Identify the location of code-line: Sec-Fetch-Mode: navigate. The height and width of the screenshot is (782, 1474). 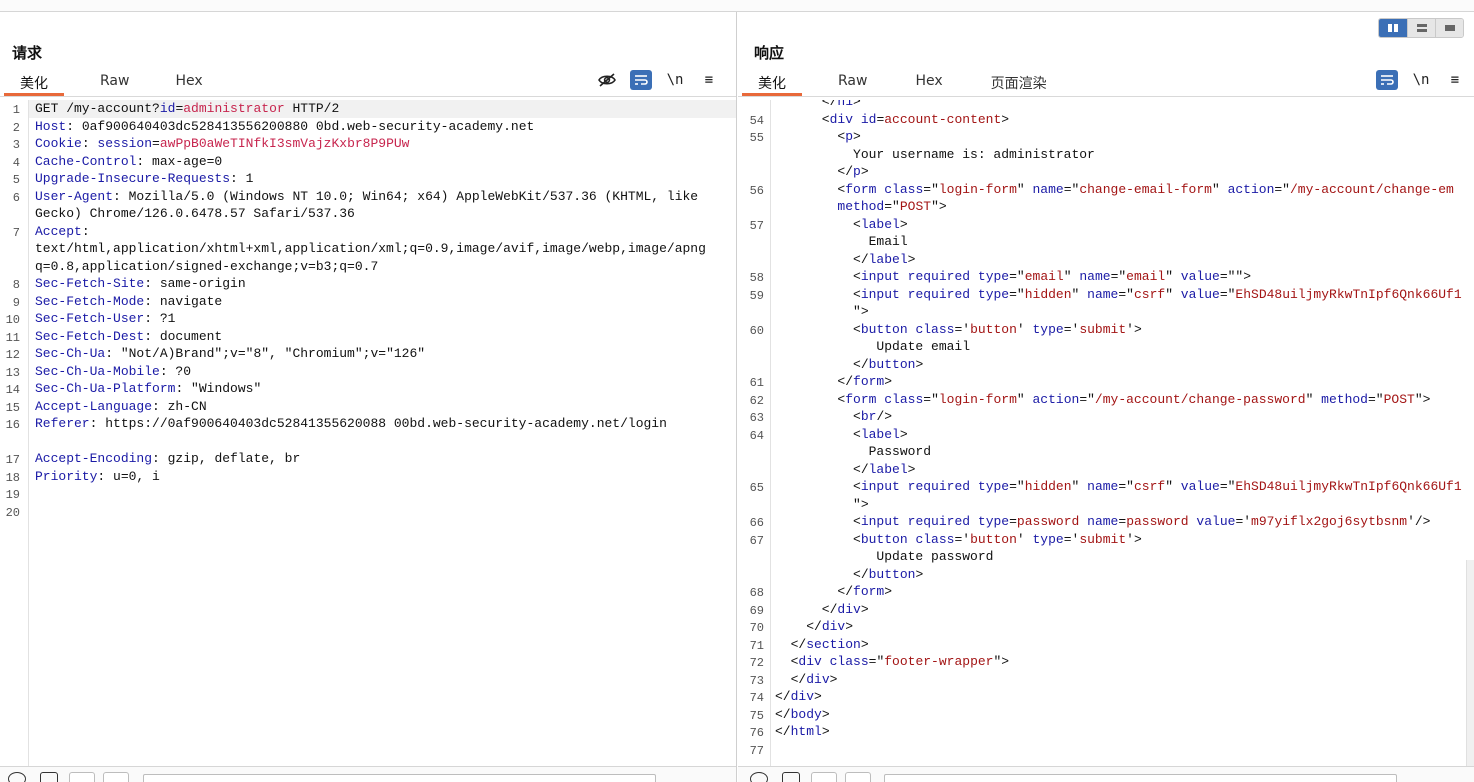
(382, 302).